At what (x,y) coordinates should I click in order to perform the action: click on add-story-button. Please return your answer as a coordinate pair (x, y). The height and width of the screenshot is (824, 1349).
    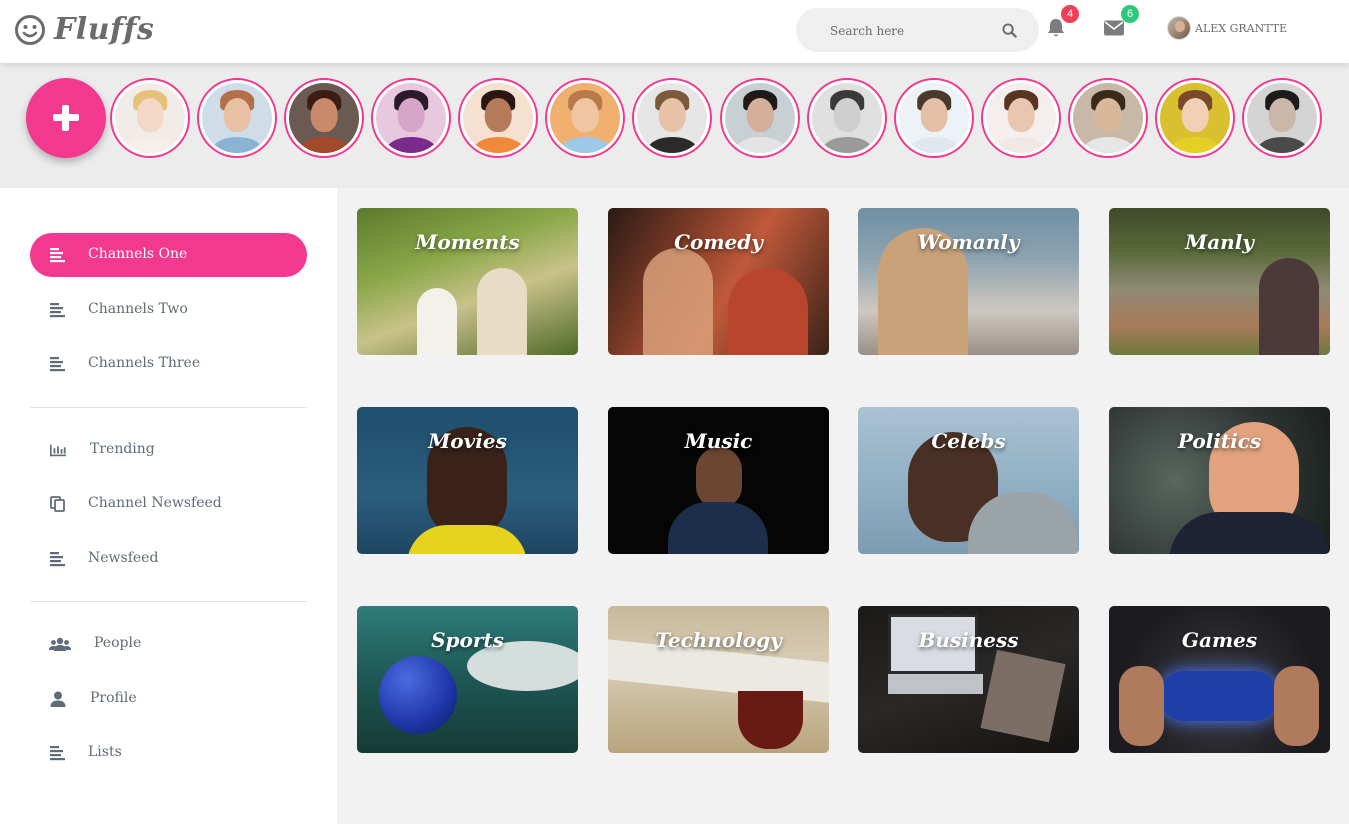
    Looking at the image, I should click on (66, 118).